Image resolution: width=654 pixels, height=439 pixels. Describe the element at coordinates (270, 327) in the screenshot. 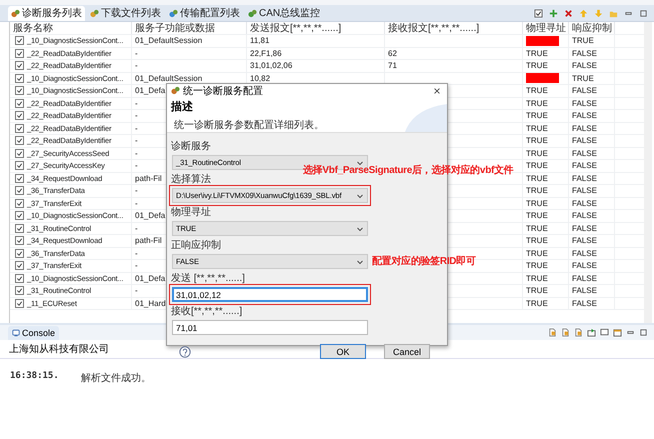

I see `input-field: 71,01` at that location.